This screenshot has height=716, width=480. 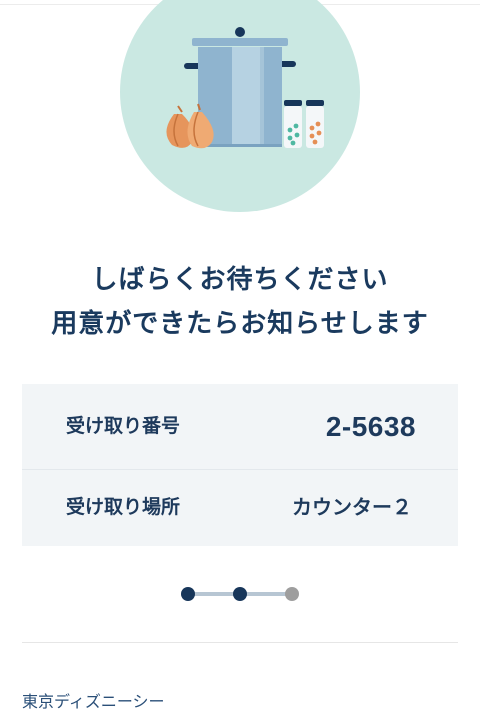 I want to click on pickup-place-label: 受け取り場所, so click(x=123, y=507).